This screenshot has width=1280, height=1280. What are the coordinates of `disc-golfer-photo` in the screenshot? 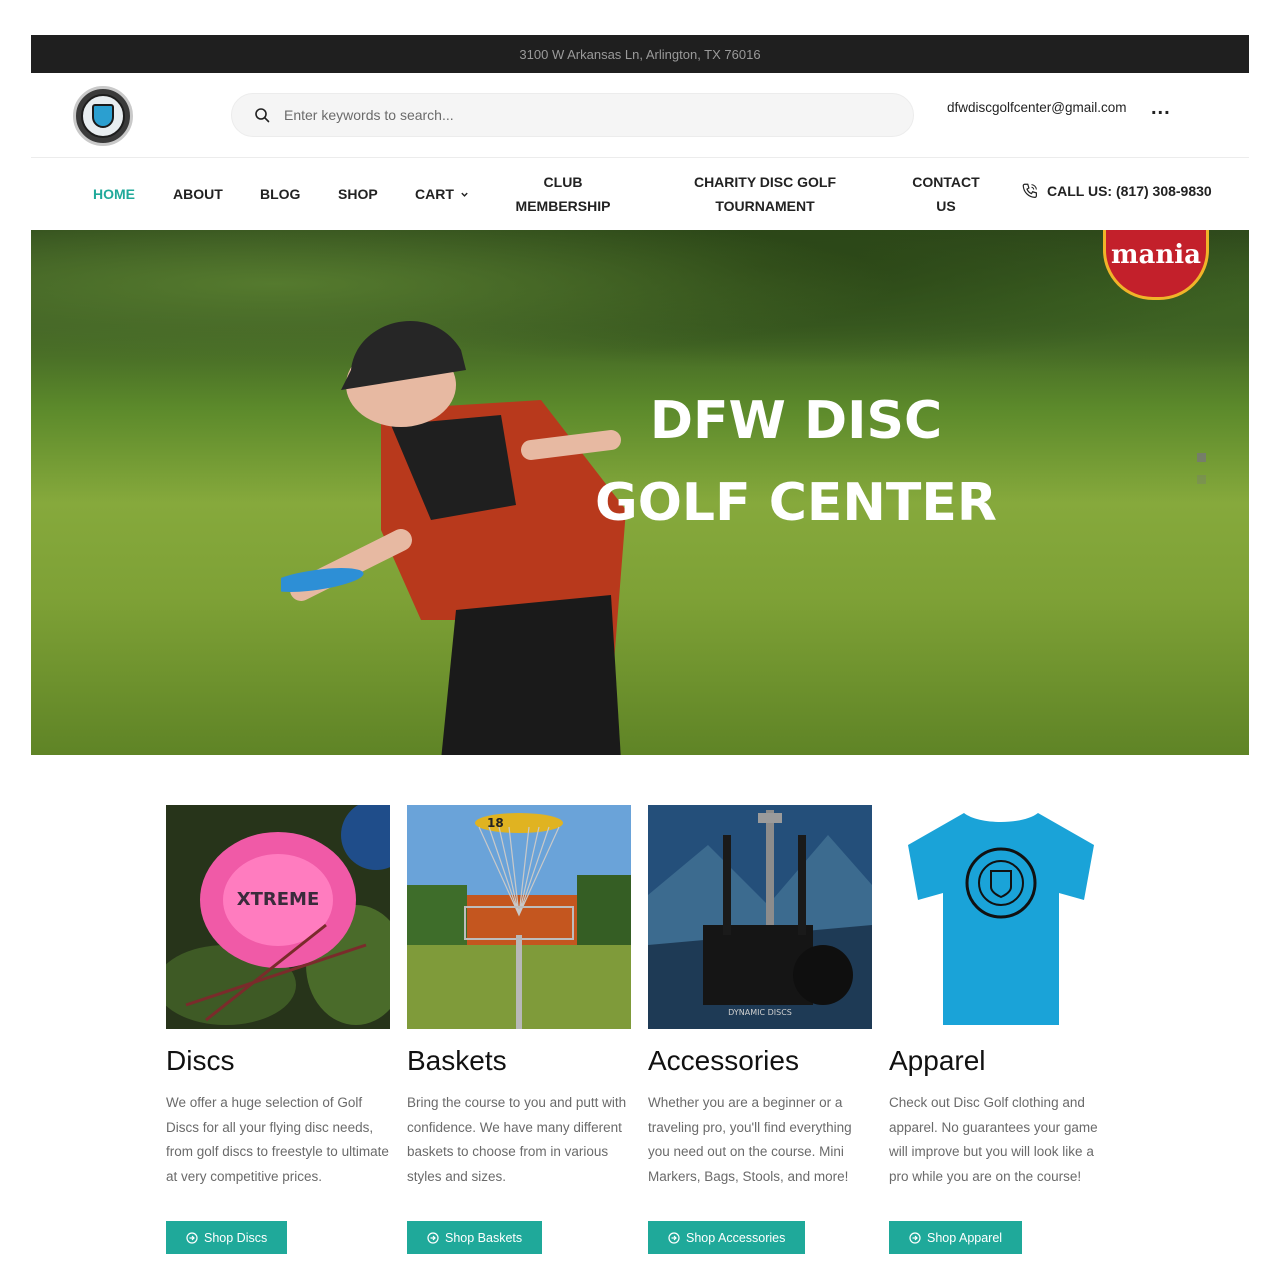 It's located at (453, 538).